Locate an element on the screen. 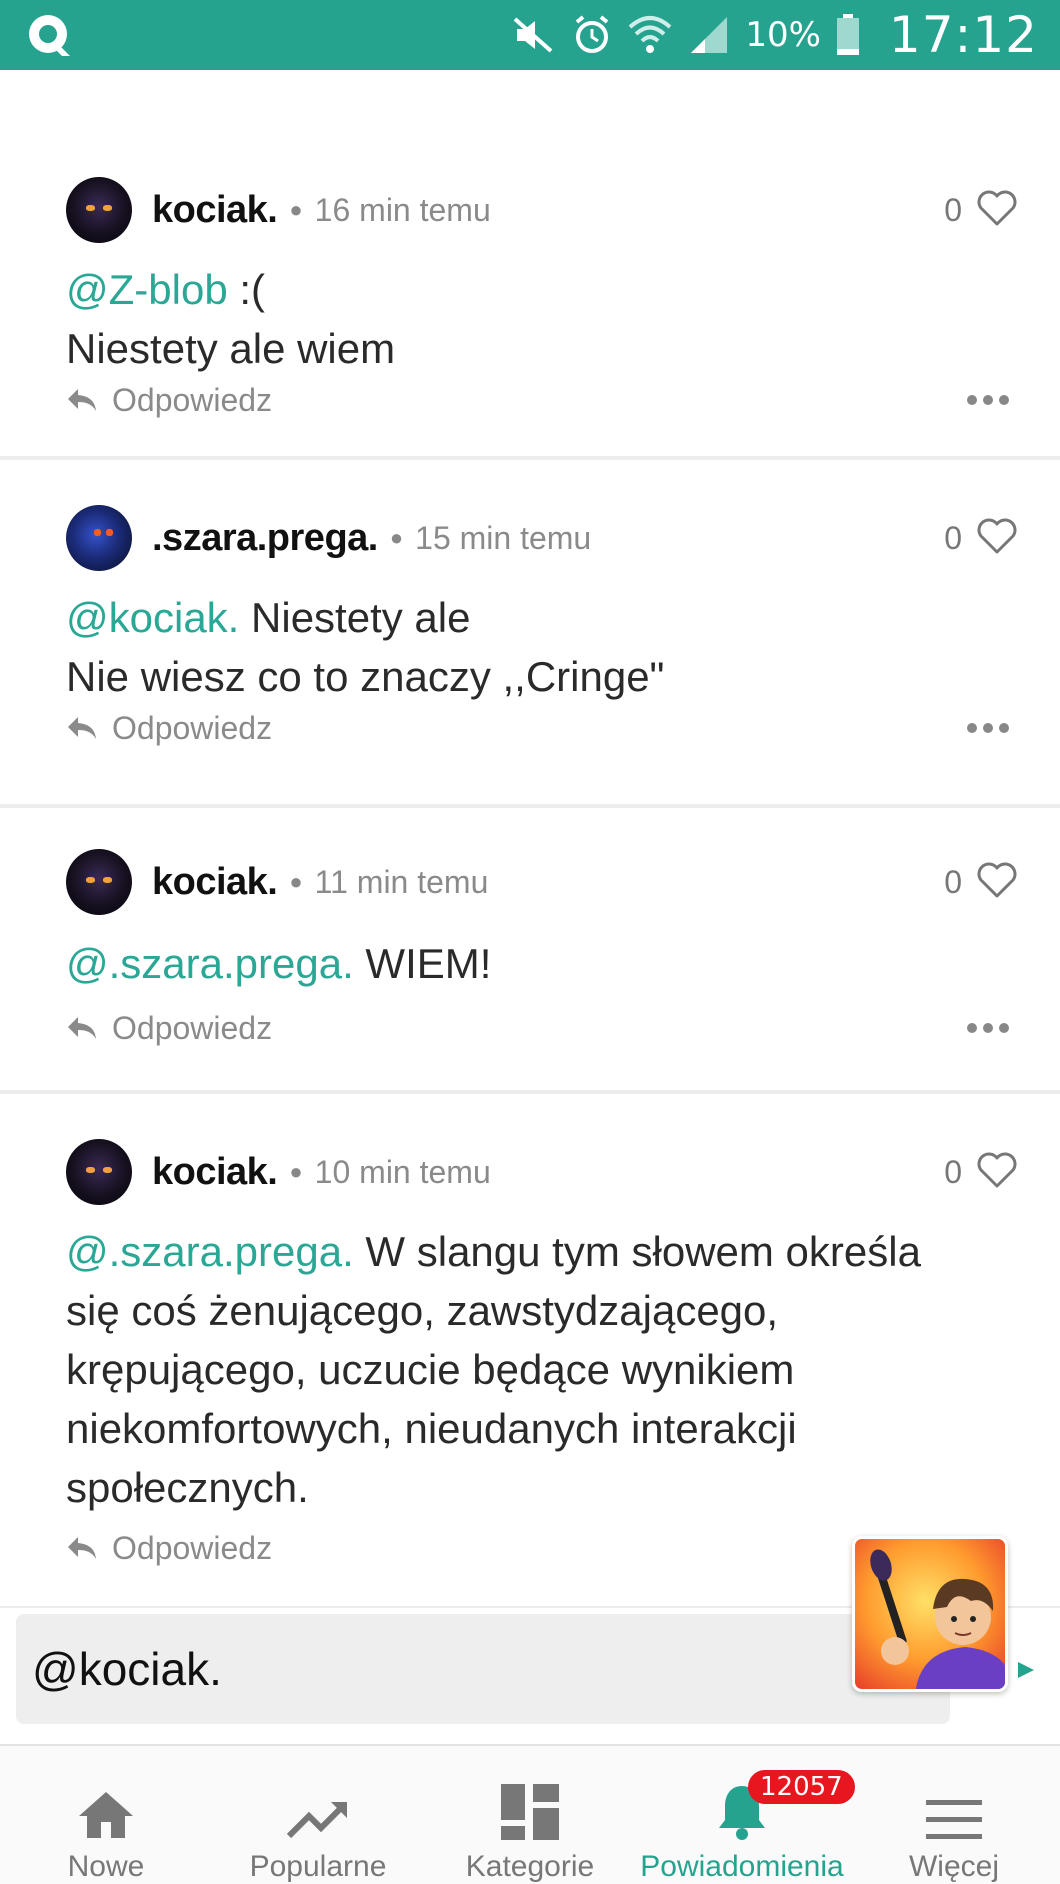 The image size is (1060, 1884). comment-text: Niestety ale is located at coordinates (355, 617).